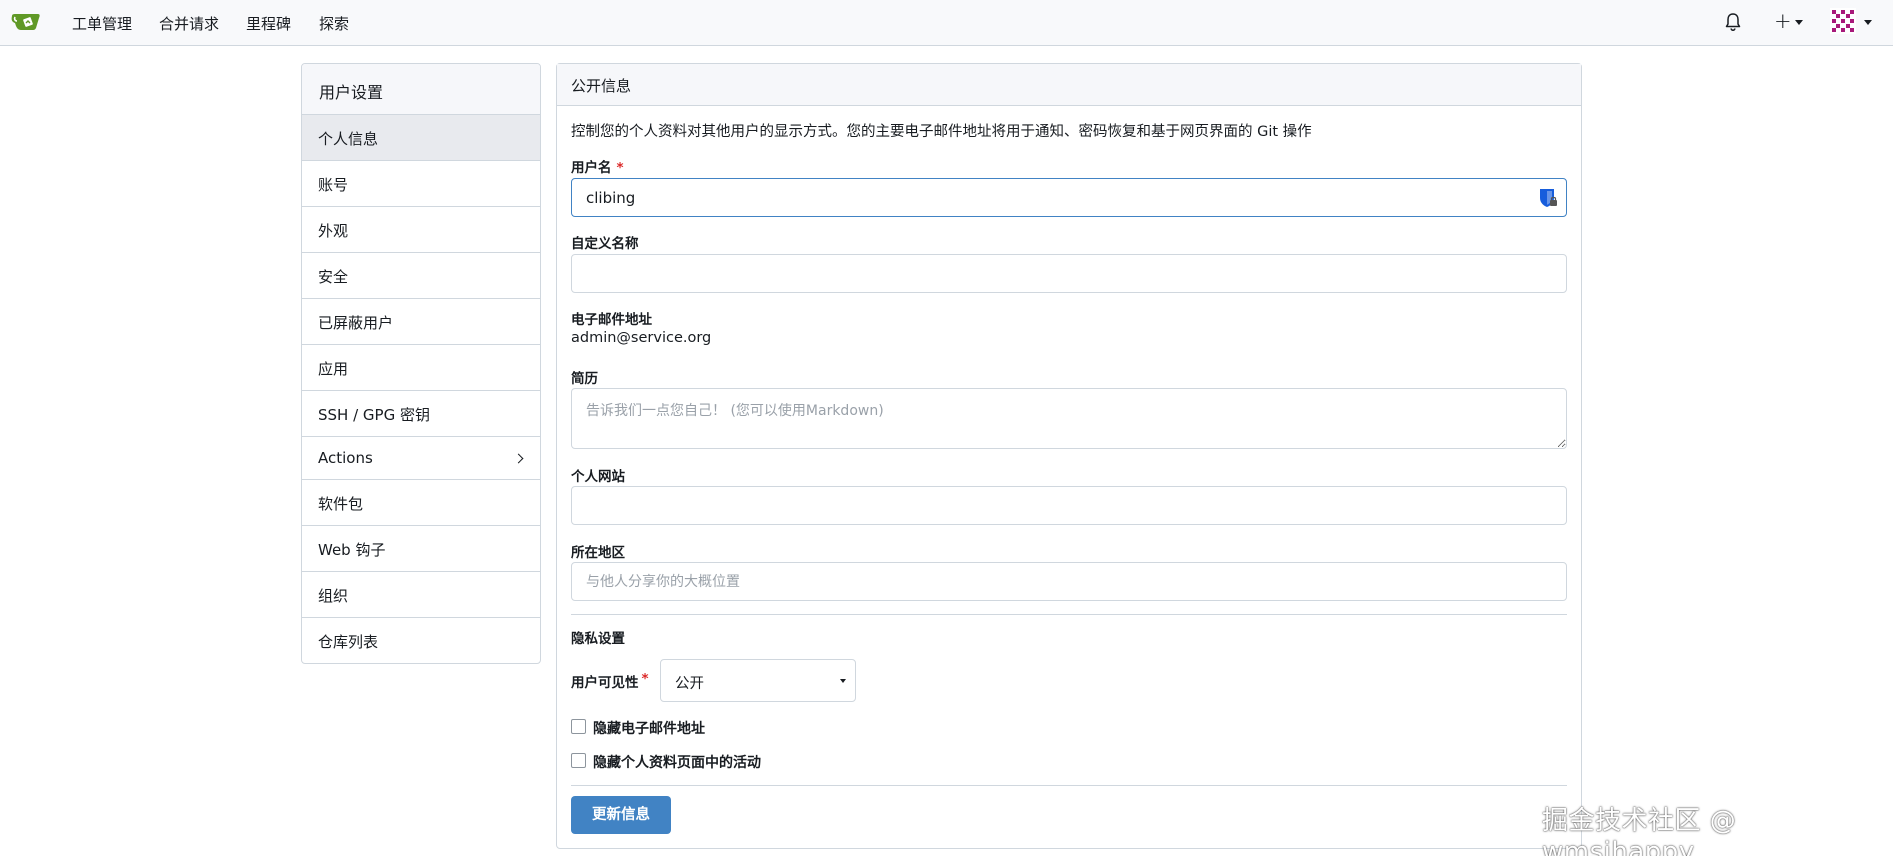 The height and width of the screenshot is (856, 1893). I want to click on sidebar-item-actions: Actions, so click(421, 458).